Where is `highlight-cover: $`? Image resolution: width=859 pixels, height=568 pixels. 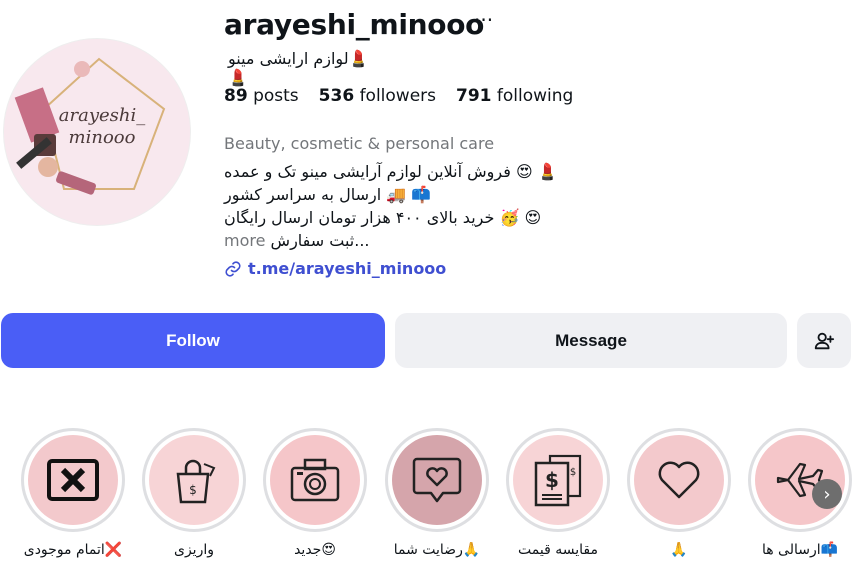 highlight-cover: $ is located at coordinates (194, 480).